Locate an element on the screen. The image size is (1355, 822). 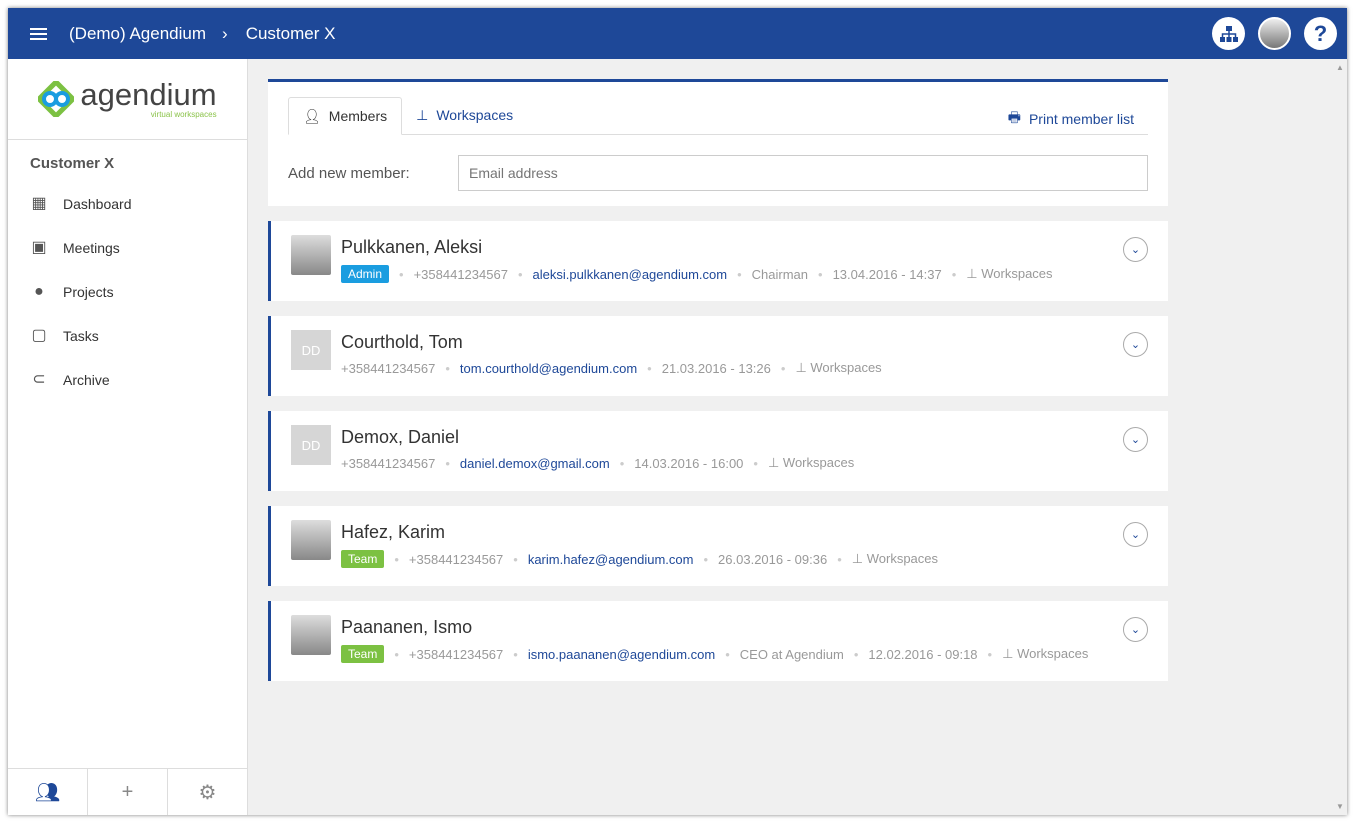
members-people-icon: 👥︎ is located at coordinates (48, 792).